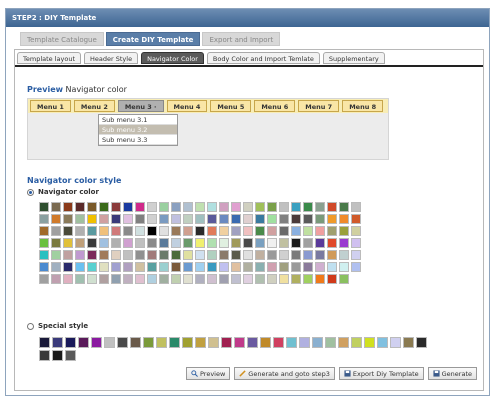  Describe the element at coordinates (138, 120) in the screenshot. I see `preview-submenu-item: Sub menu 3.1` at that location.